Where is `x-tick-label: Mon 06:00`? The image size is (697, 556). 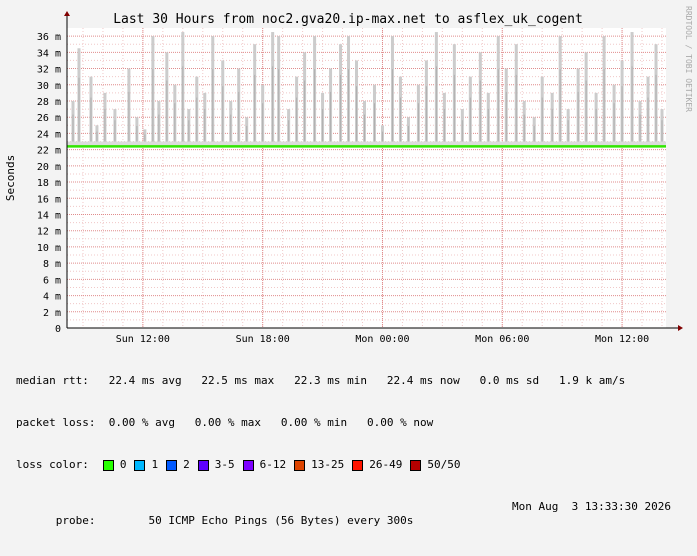
x-tick-label: Mon 06:00 is located at coordinates (502, 339).